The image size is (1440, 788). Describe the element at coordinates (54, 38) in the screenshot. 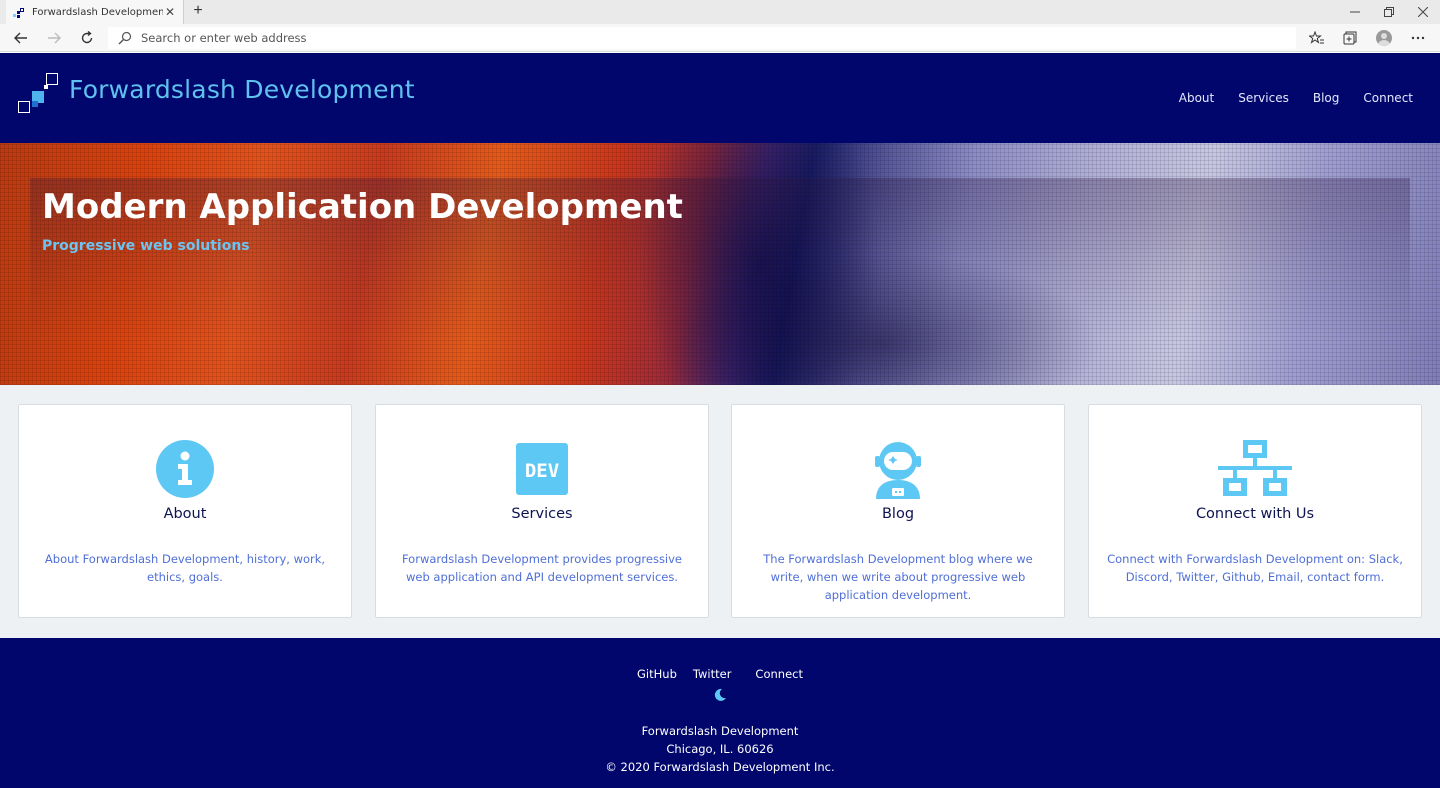

I see `forward-arrow-icon` at that location.